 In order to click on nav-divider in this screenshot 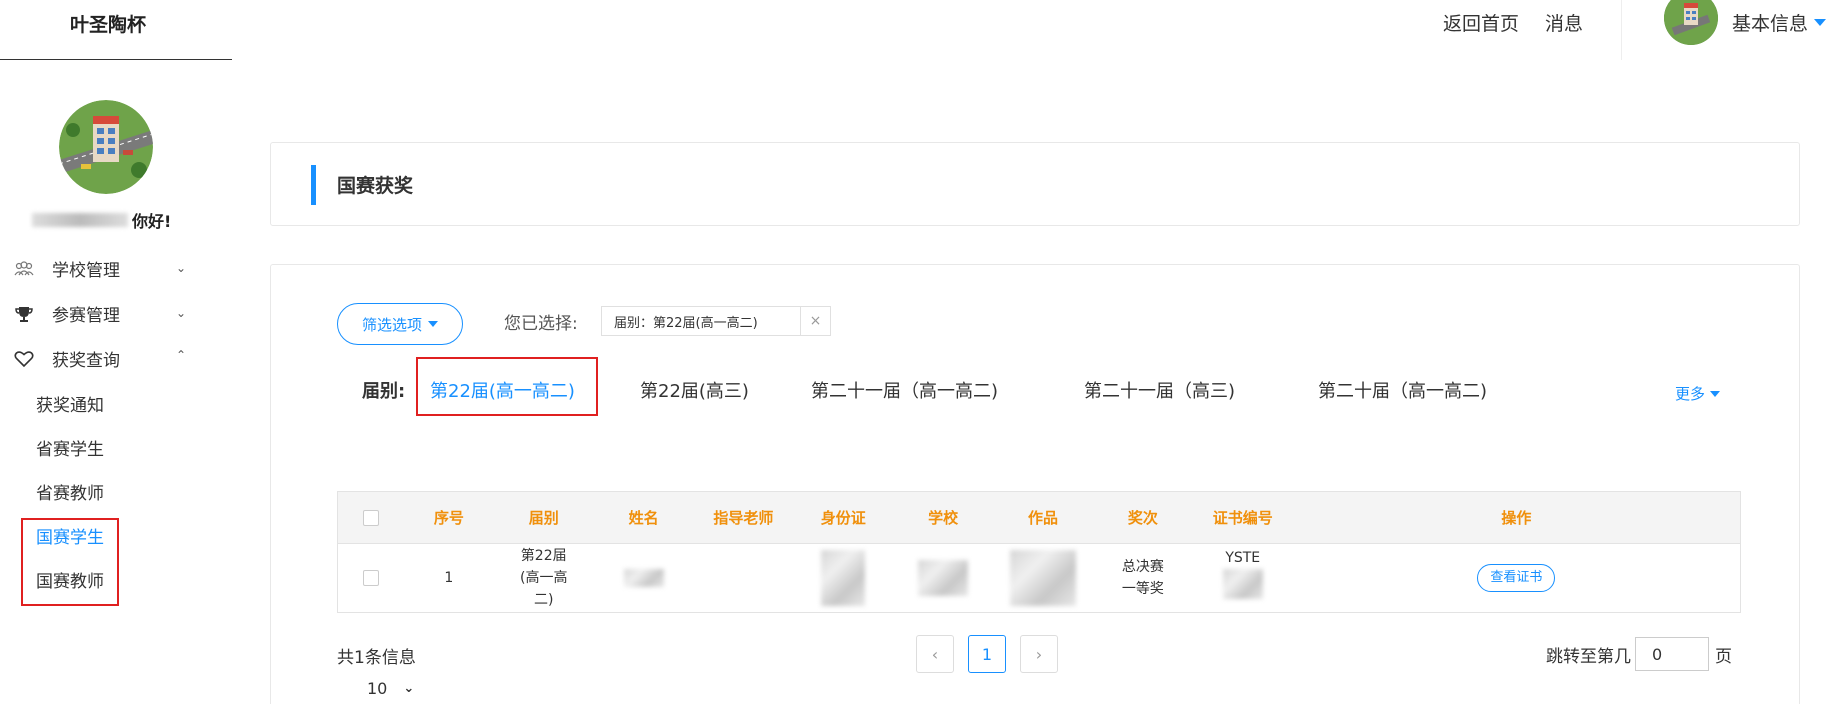, I will do `click(1621, 30)`.